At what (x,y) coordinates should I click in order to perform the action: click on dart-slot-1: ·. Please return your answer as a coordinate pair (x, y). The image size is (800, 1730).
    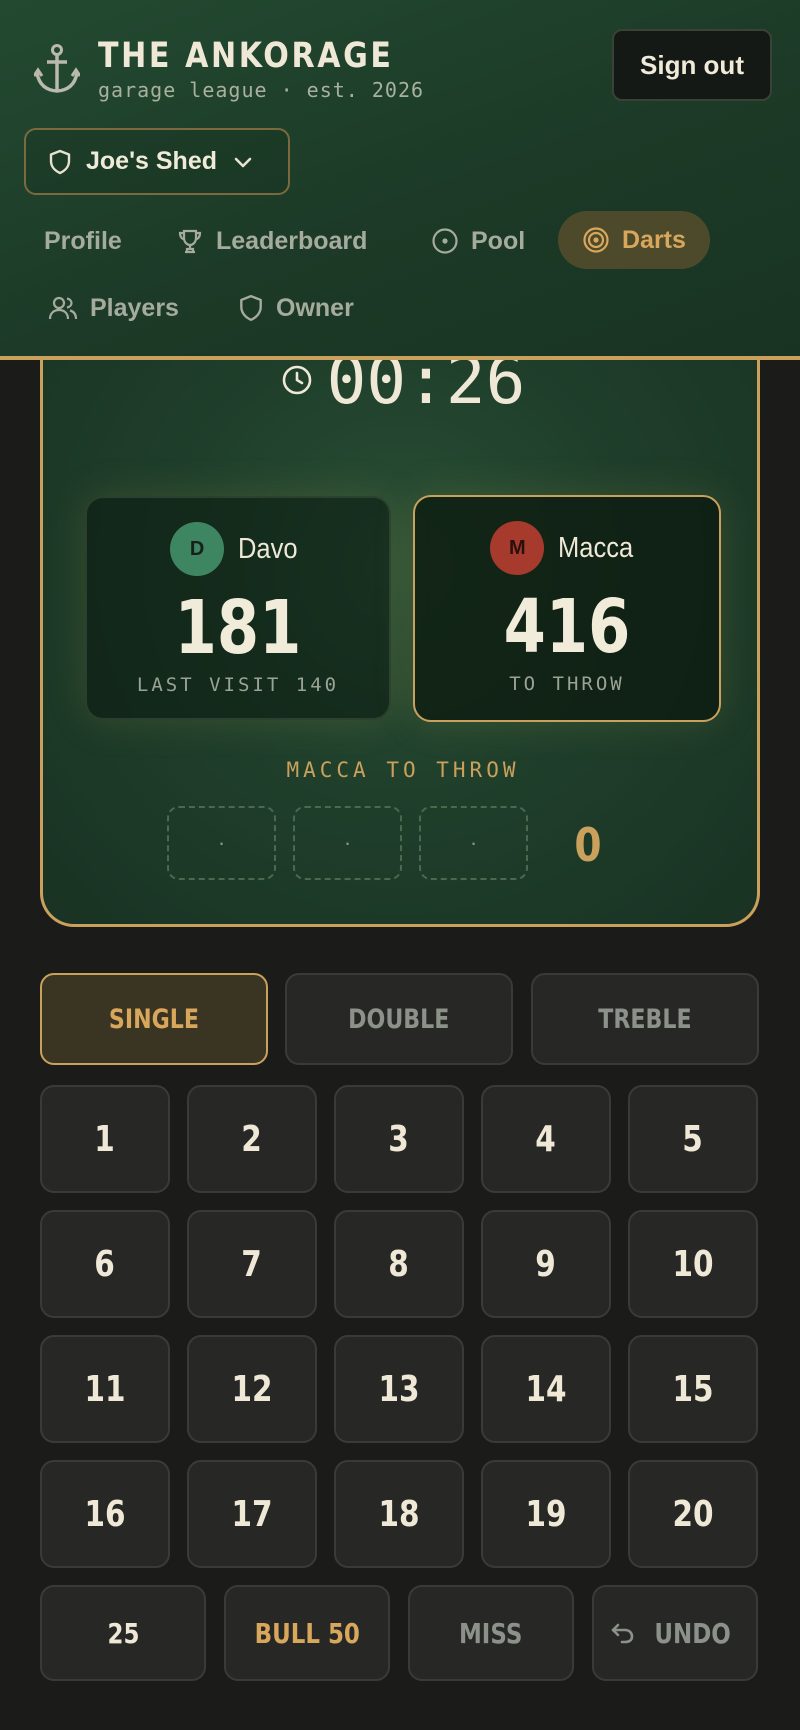
    Looking at the image, I should click on (221, 843).